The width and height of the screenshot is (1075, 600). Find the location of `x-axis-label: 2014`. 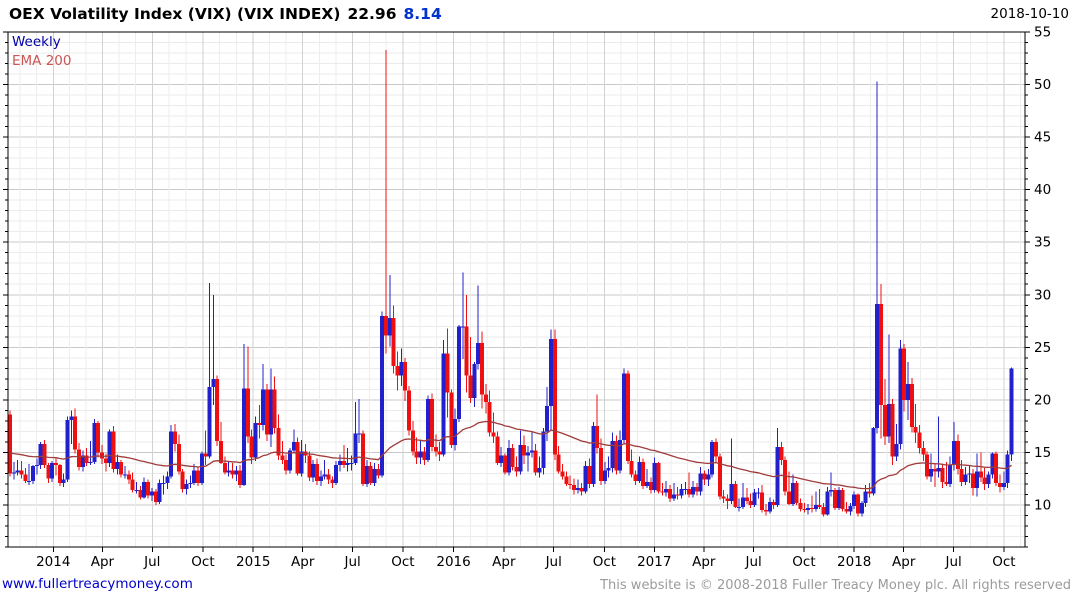

x-axis-label: 2014 is located at coordinates (53, 562).